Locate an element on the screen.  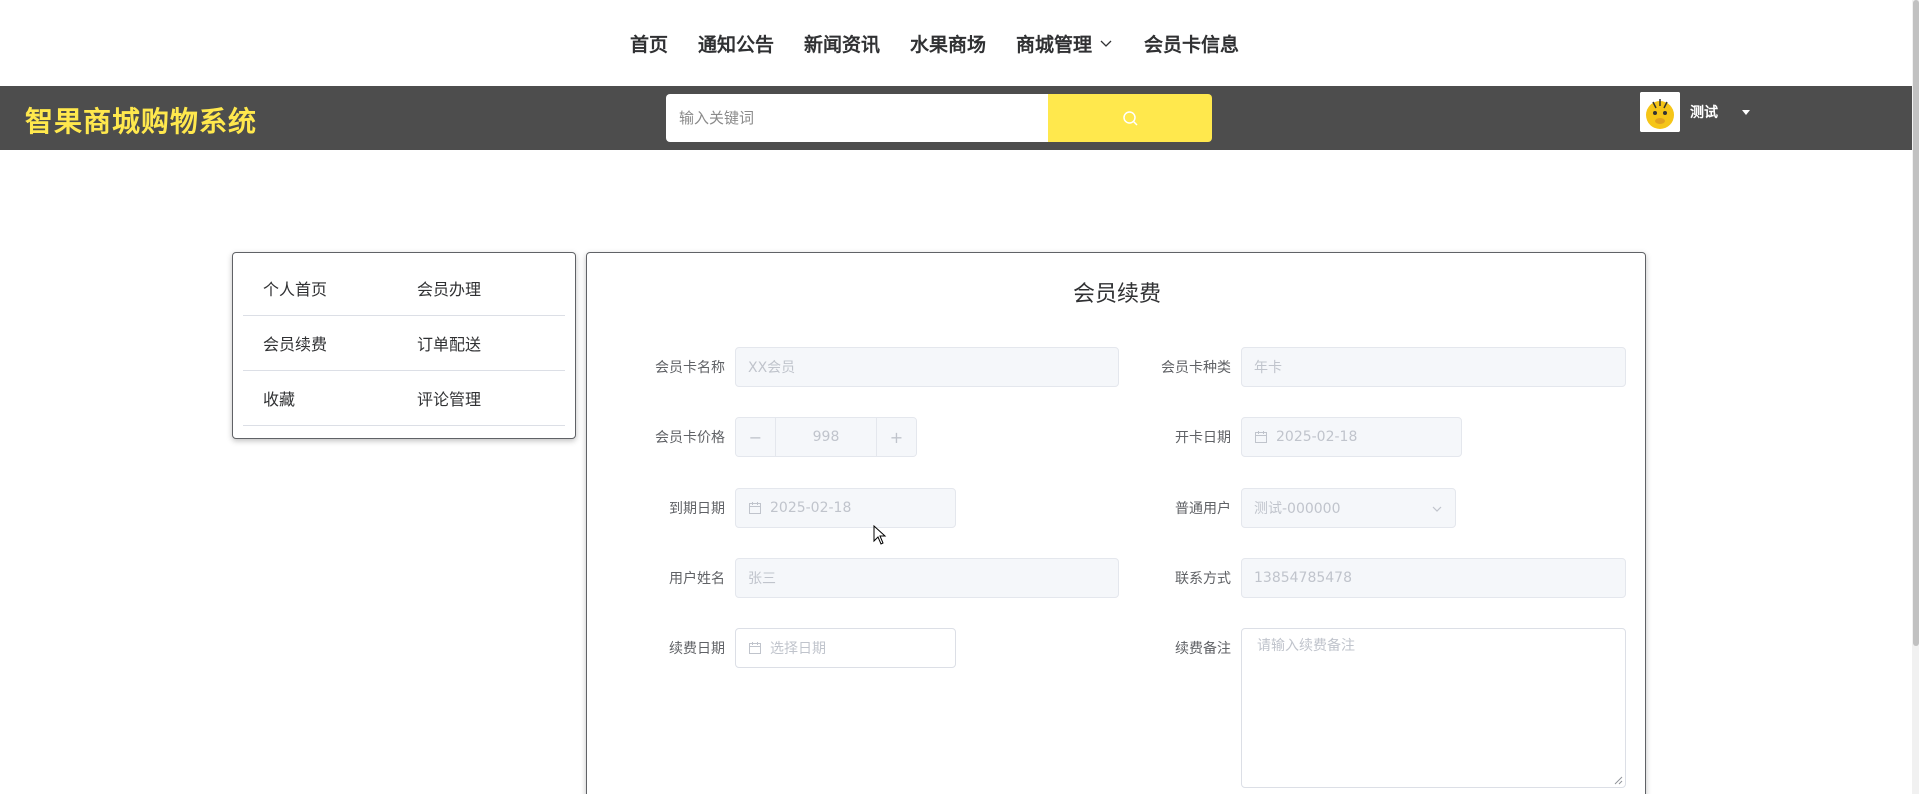
open-date-value: 2025-02-18 is located at coordinates (1317, 437).